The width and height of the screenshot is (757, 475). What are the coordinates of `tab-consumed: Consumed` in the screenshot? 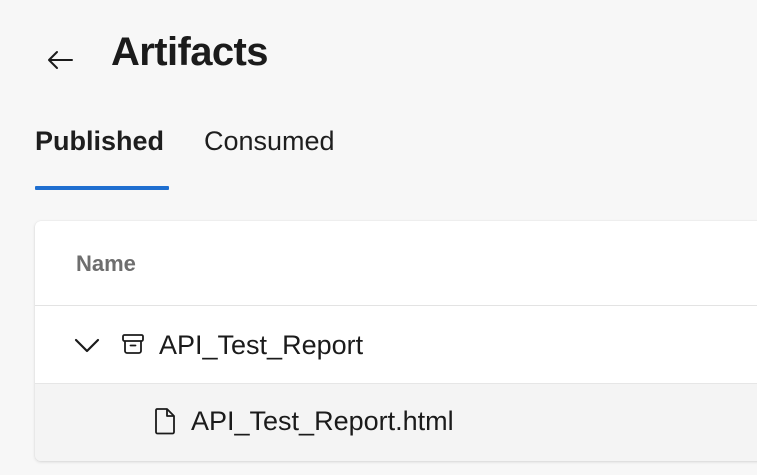 It's located at (269, 155).